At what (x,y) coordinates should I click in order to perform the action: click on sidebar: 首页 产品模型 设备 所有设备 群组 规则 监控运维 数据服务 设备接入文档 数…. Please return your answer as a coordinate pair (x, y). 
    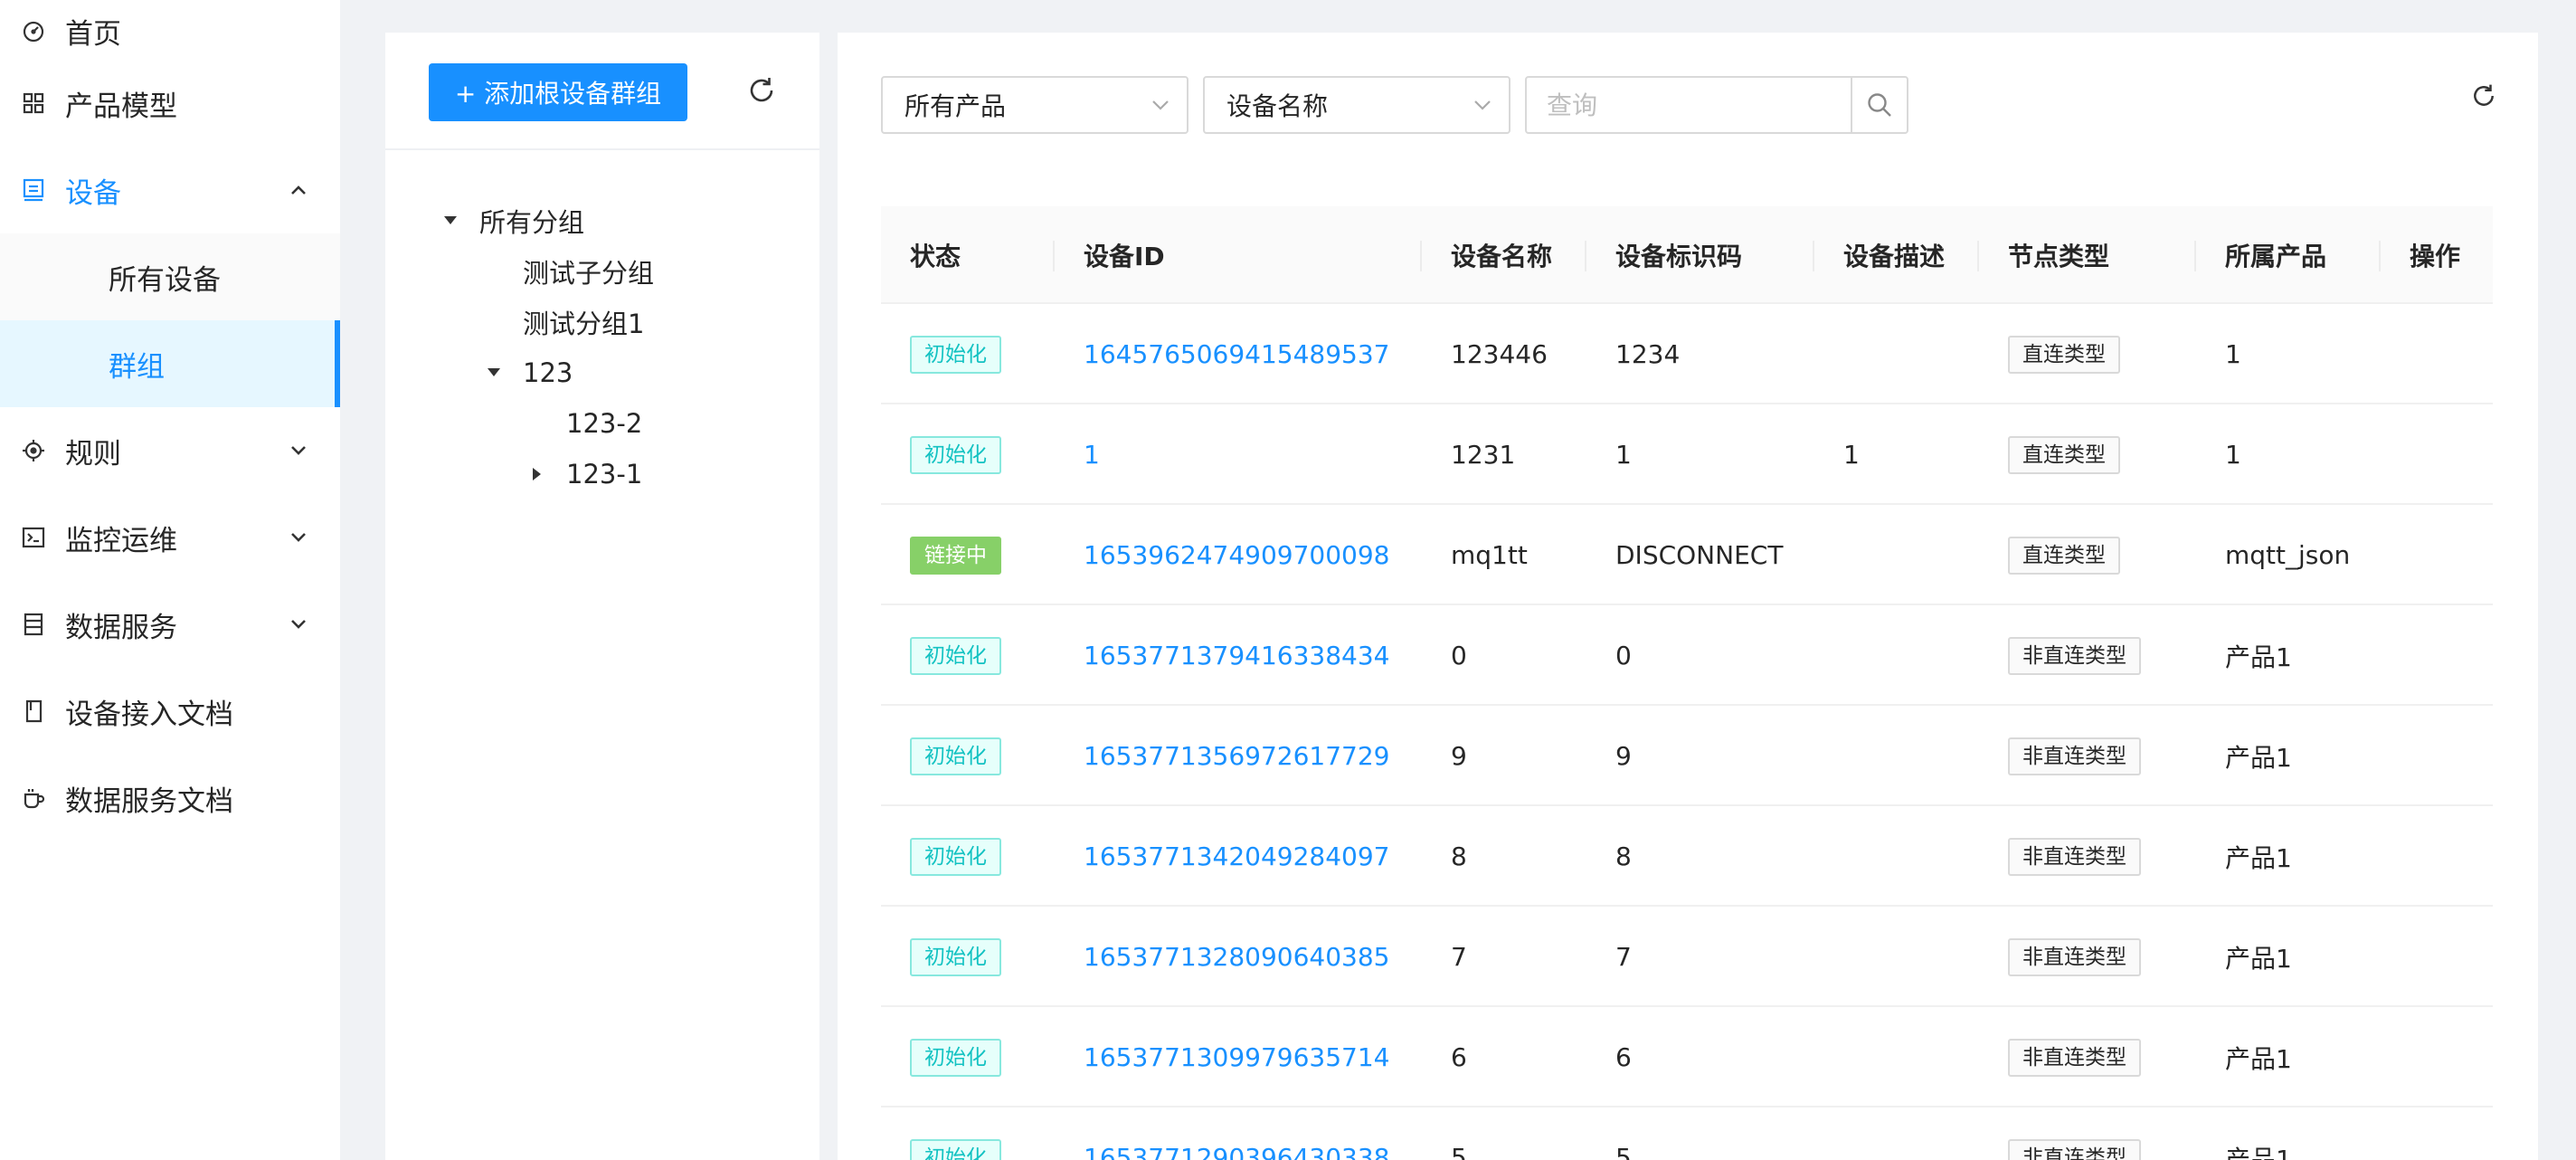
    Looking at the image, I should click on (170, 580).